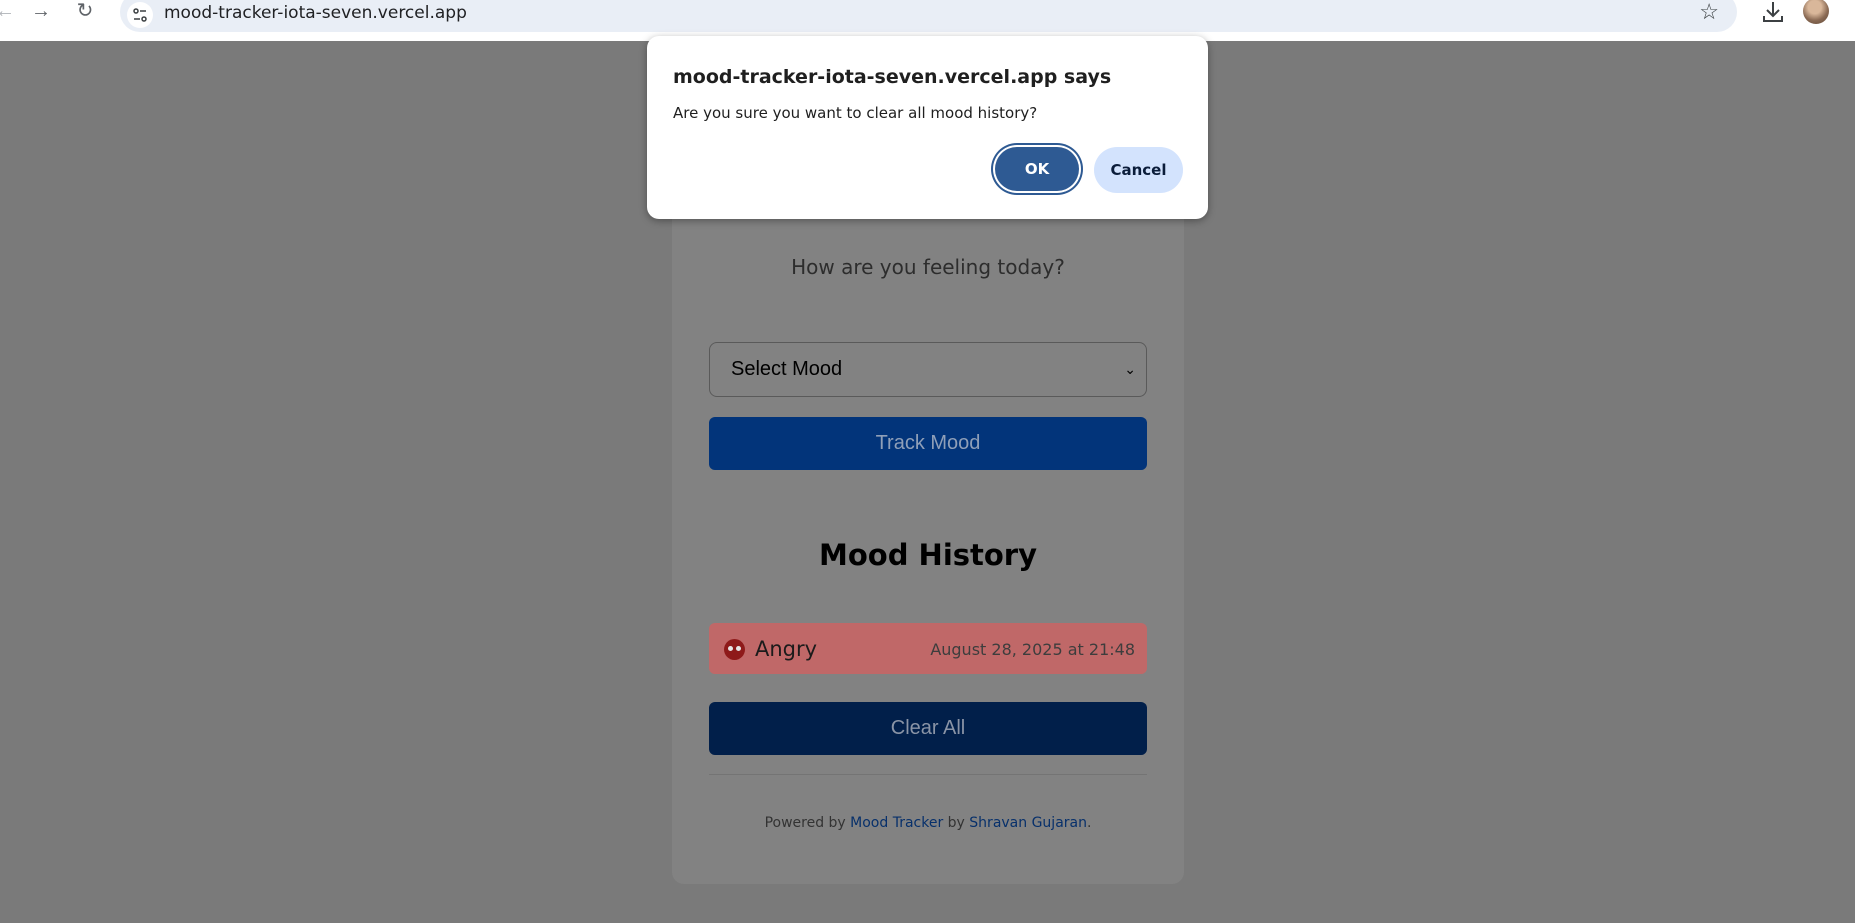  Describe the element at coordinates (1130, 369) in the screenshot. I see `chevron-down-icon: ⌄` at that location.